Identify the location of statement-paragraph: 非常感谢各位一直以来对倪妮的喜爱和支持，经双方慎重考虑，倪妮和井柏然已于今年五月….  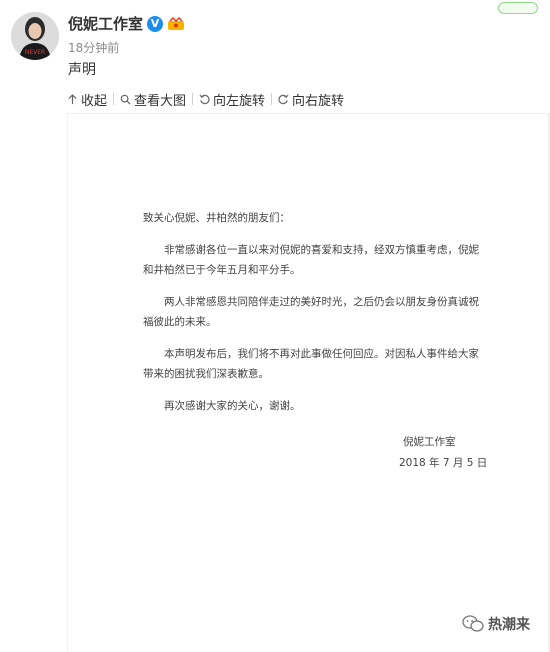
(311, 260).